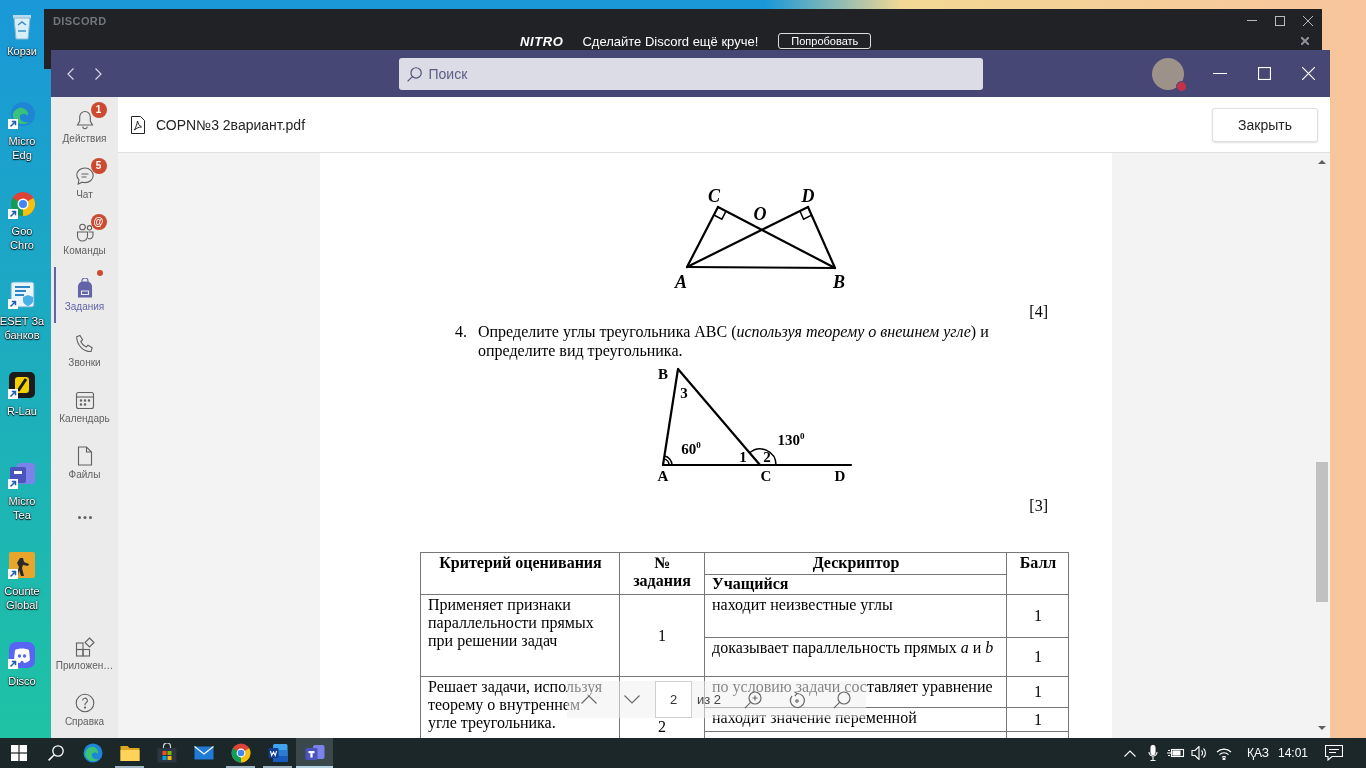  What do you see at coordinates (22, 565) in the screenshot?
I see `game-app-icon` at bounding box center [22, 565].